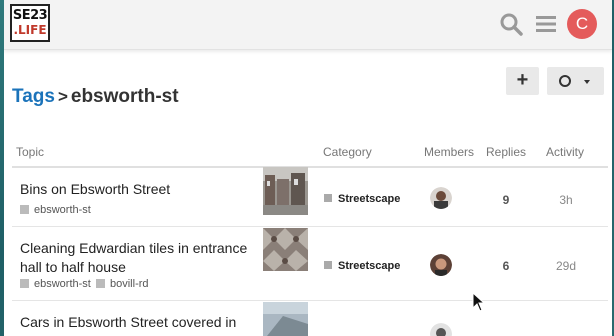  What do you see at coordinates (582, 24) in the screenshot?
I see `user-avatar: C` at bounding box center [582, 24].